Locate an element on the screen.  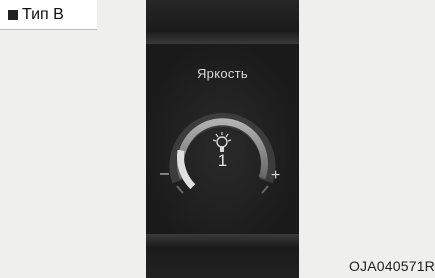
increase-label: + is located at coordinates (276, 175).